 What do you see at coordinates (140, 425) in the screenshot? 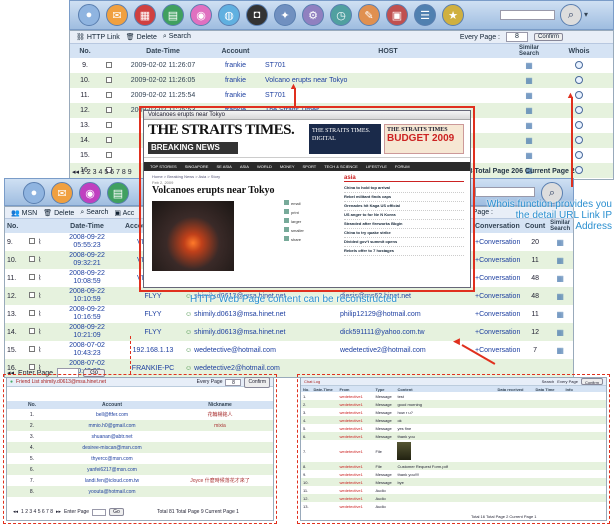
I see `table-row: 2. mmio.h0@gmail.com mixia` at bounding box center [140, 425].